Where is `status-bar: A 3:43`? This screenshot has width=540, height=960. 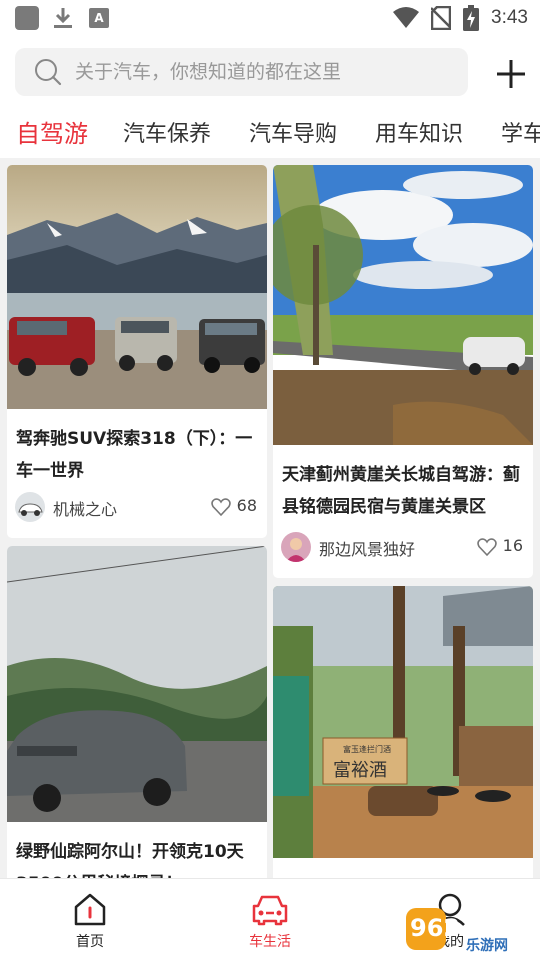 status-bar: A 3:43 is located at coordinates (270, 18).